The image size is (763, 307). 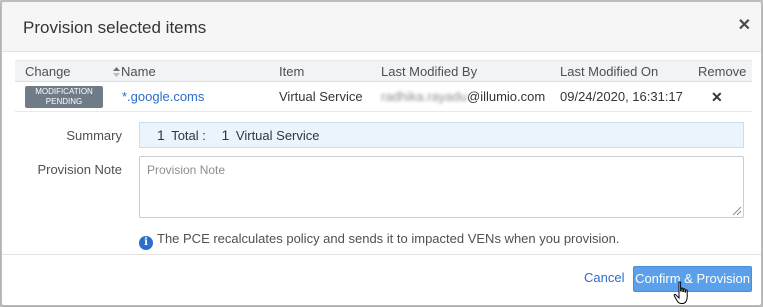 What do you see at coordinates (79, 169) in the screenshot?
I see `provision-note-label: Provision Note` at bounding box center [79, 169].